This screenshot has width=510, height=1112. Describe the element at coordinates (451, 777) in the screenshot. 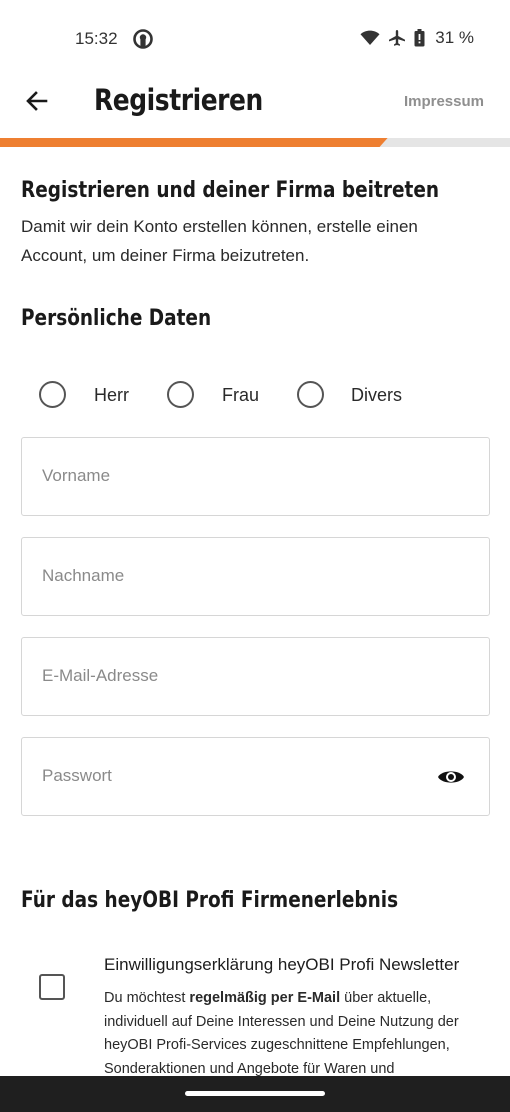

I see `eye-icon` at that location.